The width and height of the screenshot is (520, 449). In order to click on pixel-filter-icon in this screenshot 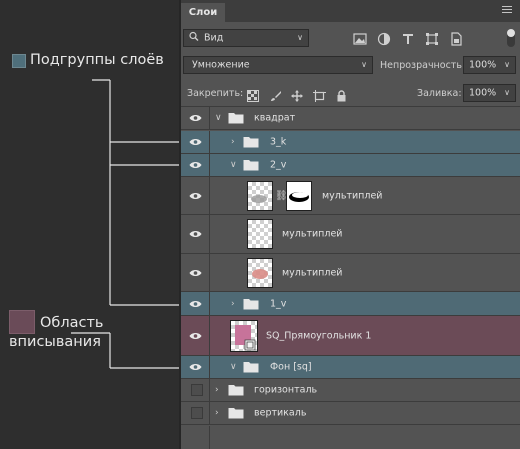, I will do `click(360, 38)`.